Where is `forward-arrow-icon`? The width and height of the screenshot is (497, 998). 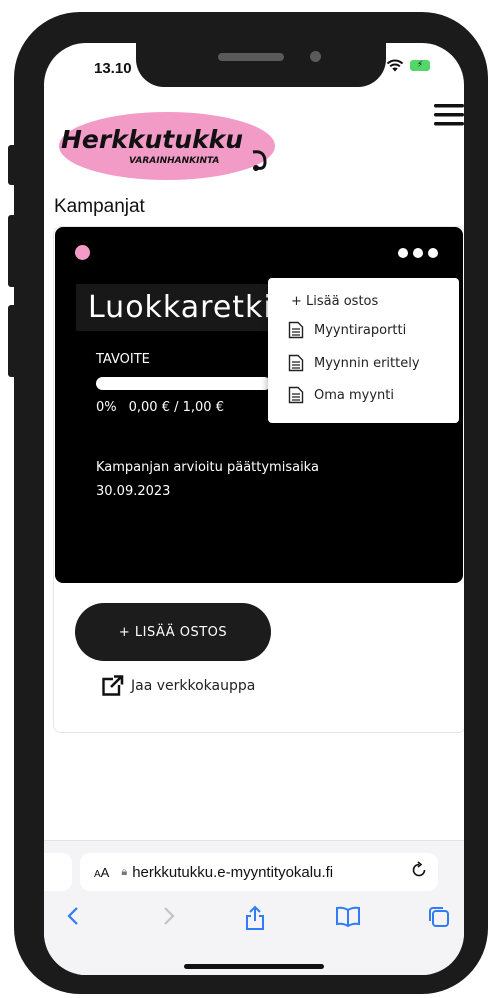 forward-arrow-icon is located at coordinates (169, 916).